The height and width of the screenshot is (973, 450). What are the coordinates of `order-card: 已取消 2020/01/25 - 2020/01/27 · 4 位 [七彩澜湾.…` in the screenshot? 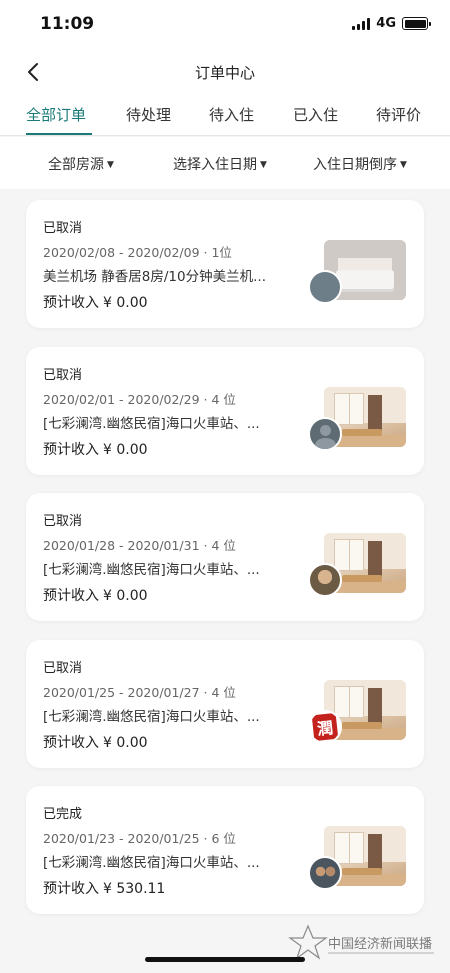 It's located at (225, 704).